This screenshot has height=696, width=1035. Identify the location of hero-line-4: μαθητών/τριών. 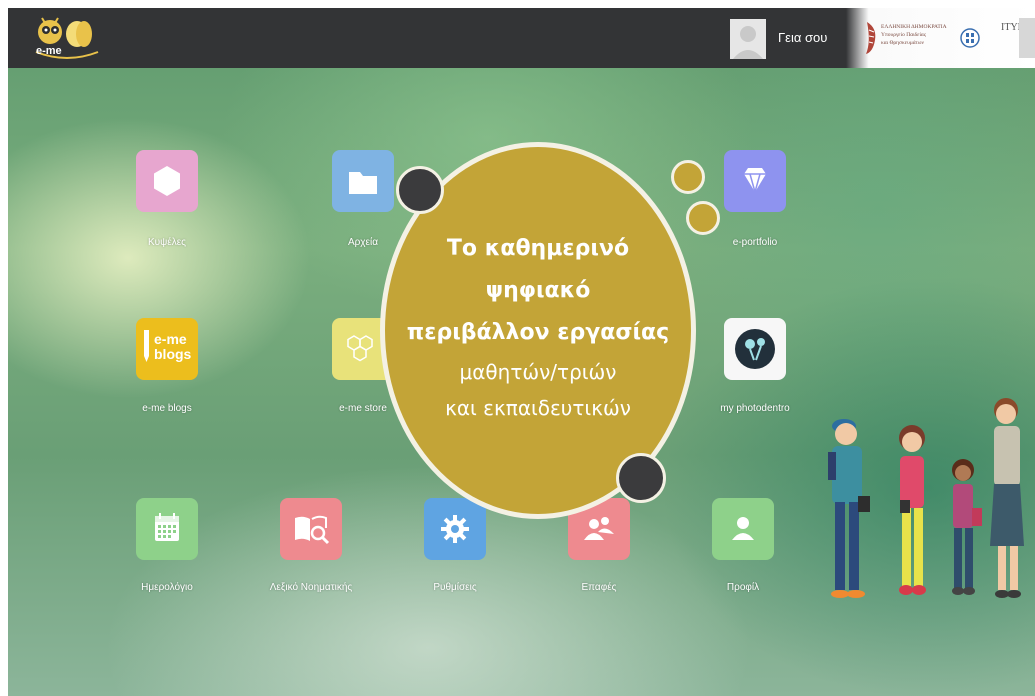
(538, 372).